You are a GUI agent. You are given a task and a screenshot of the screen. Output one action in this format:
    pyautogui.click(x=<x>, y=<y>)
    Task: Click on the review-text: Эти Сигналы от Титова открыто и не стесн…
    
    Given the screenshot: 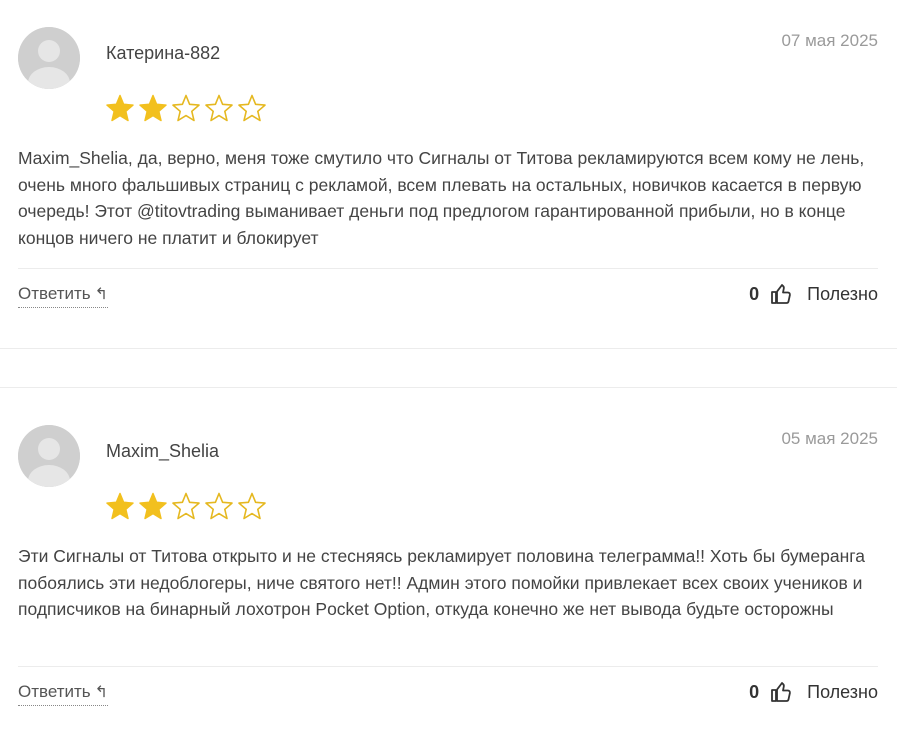 What is the action you would take?
    pyautogui.click(x=442, y=582)
    